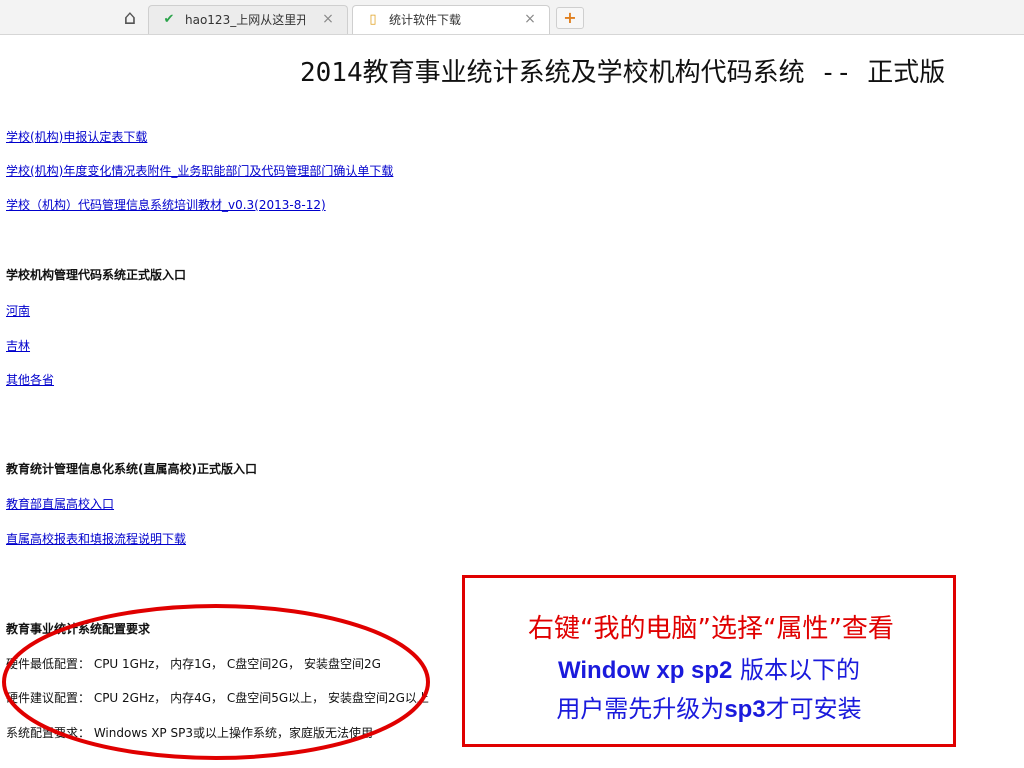 This screenshot has width=1024, height=768. I want to click on link-jilin: 吉林, so click(18, 345).